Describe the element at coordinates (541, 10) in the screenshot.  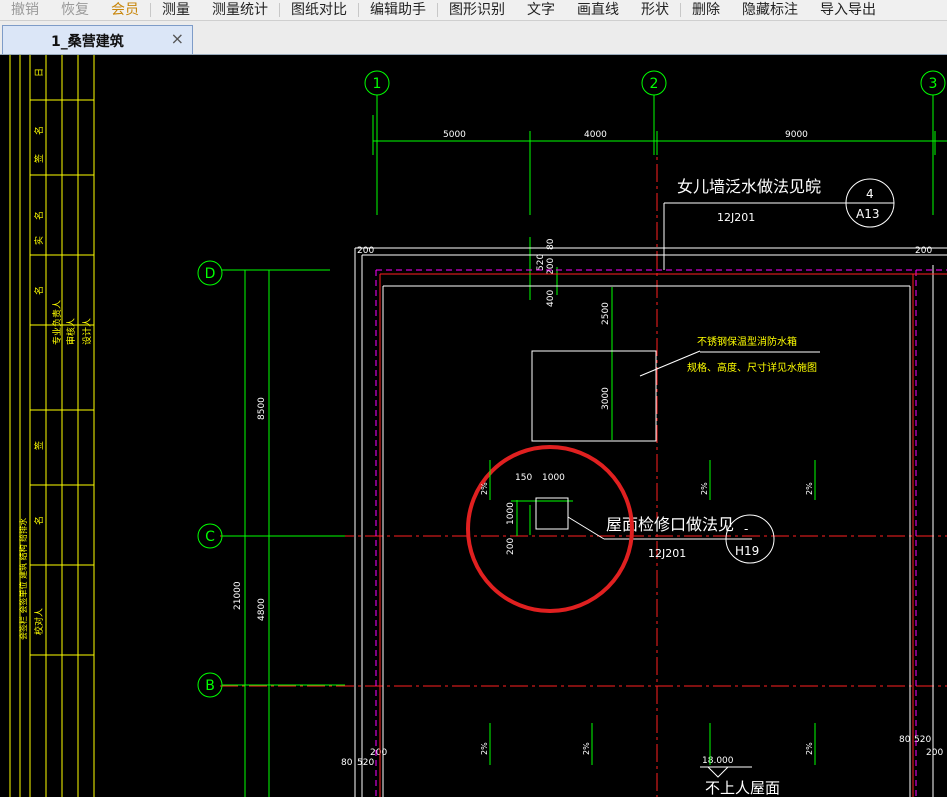
I see `toolbar-item-8: 文字` at that location.